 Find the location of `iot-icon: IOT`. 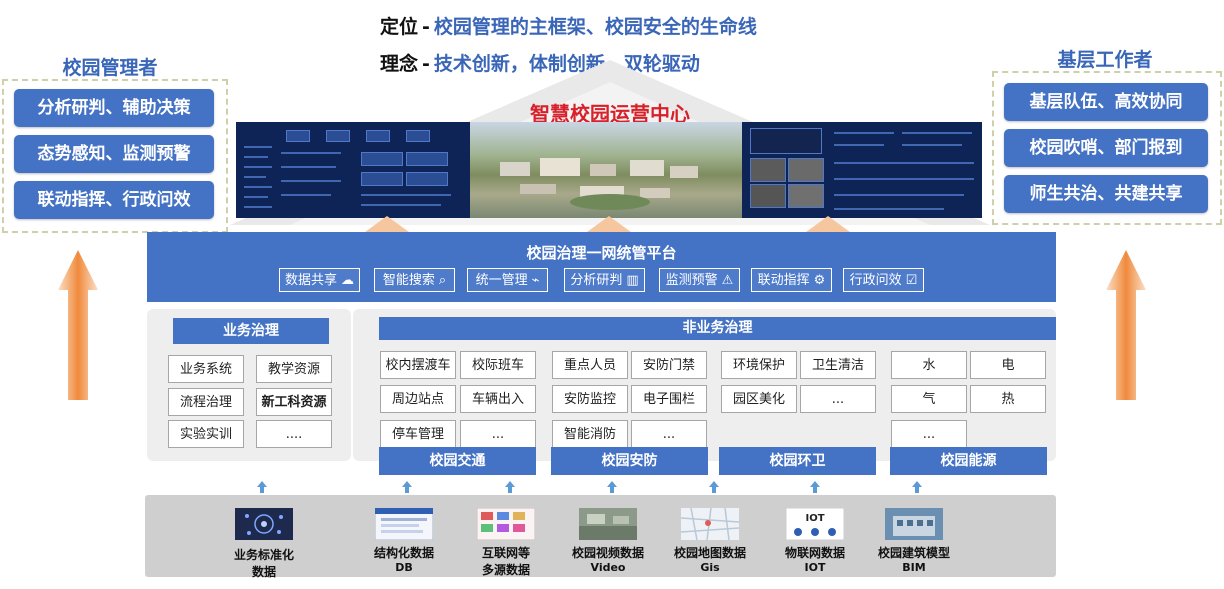

iot-icon: IOT is located at coordinates (815, 524).